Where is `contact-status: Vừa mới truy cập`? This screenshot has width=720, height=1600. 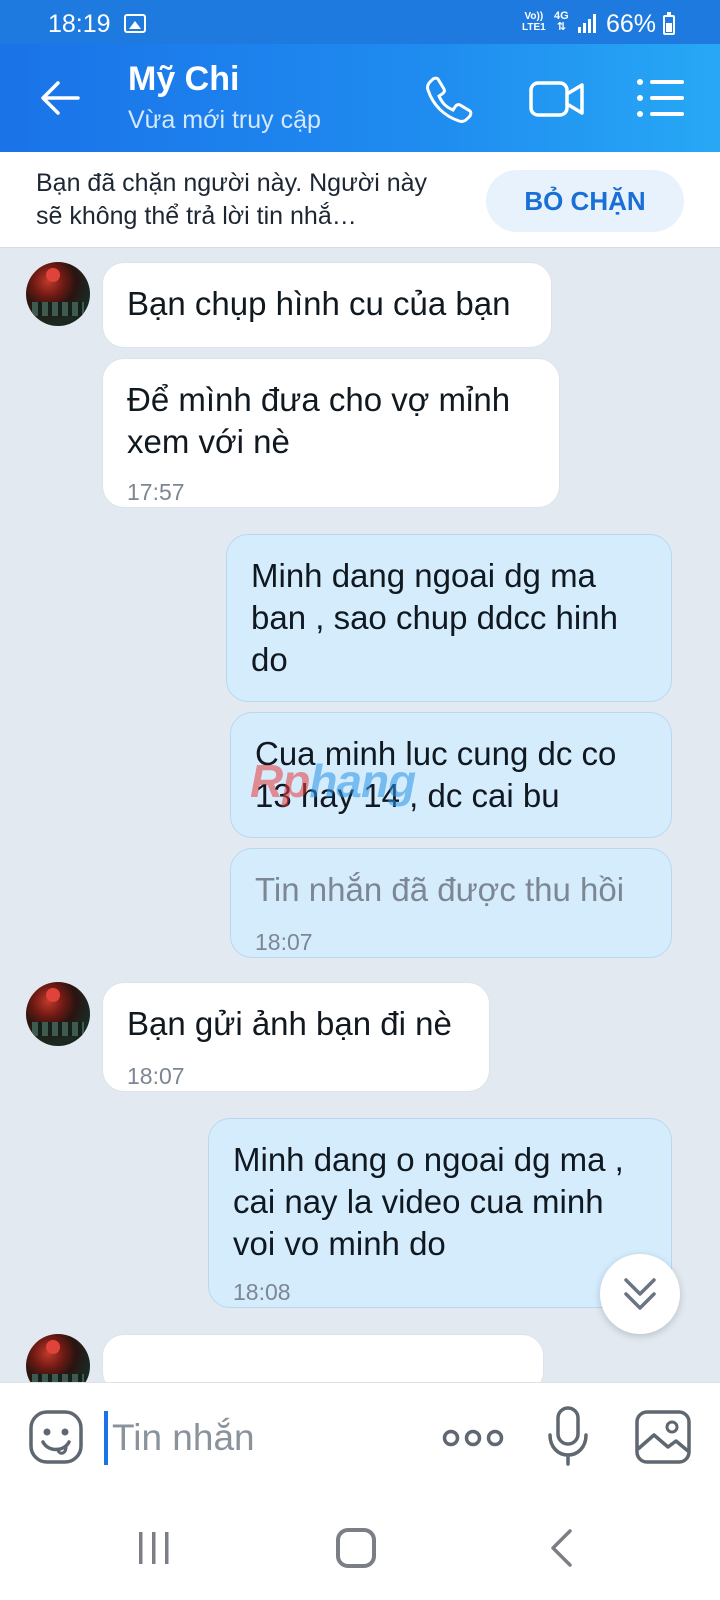
contact-status: Vừa mới truy cập is located at coordinates (224, 120).